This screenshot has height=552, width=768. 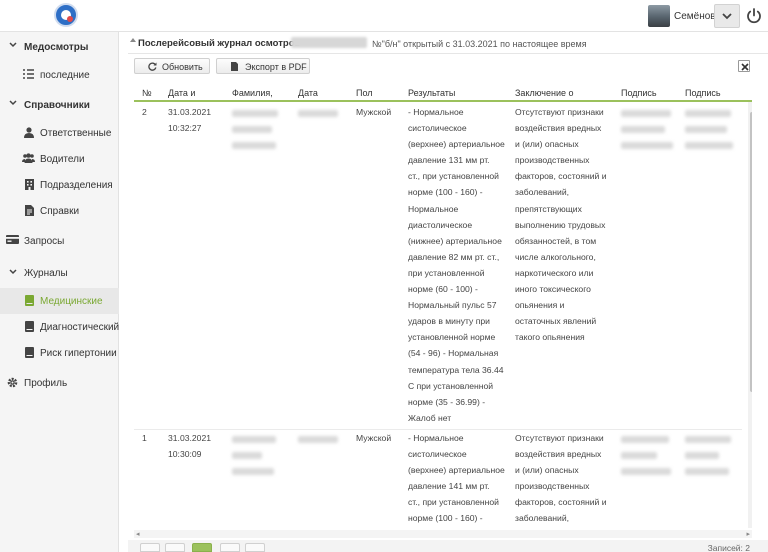 I want to click on results-line: при установленной, so click(x=446, y=272).